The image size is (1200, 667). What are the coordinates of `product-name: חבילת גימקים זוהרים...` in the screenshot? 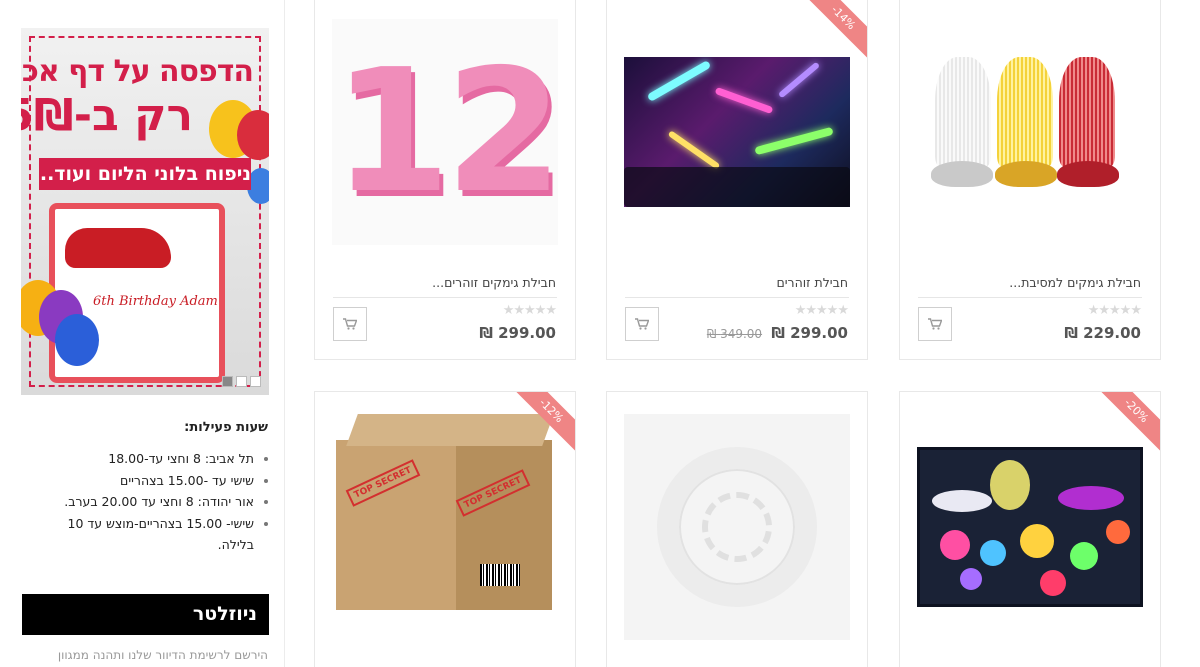 It's located at (494, 282).